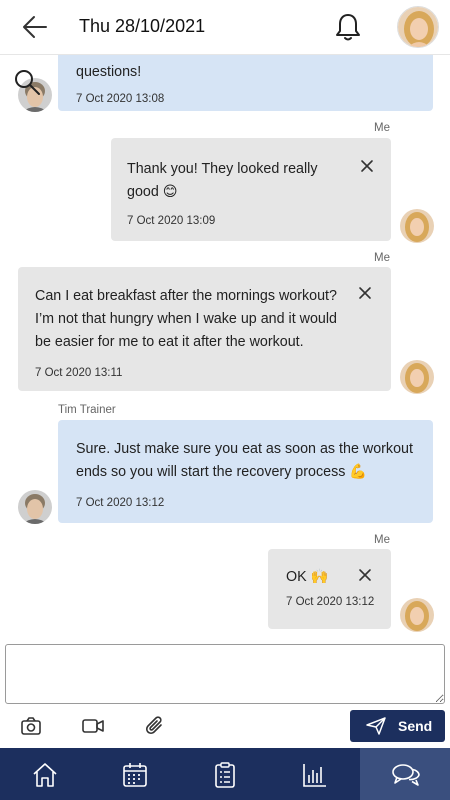 This screenshot has height=800, width=450. I want to click on back-button, so click(35, 27).